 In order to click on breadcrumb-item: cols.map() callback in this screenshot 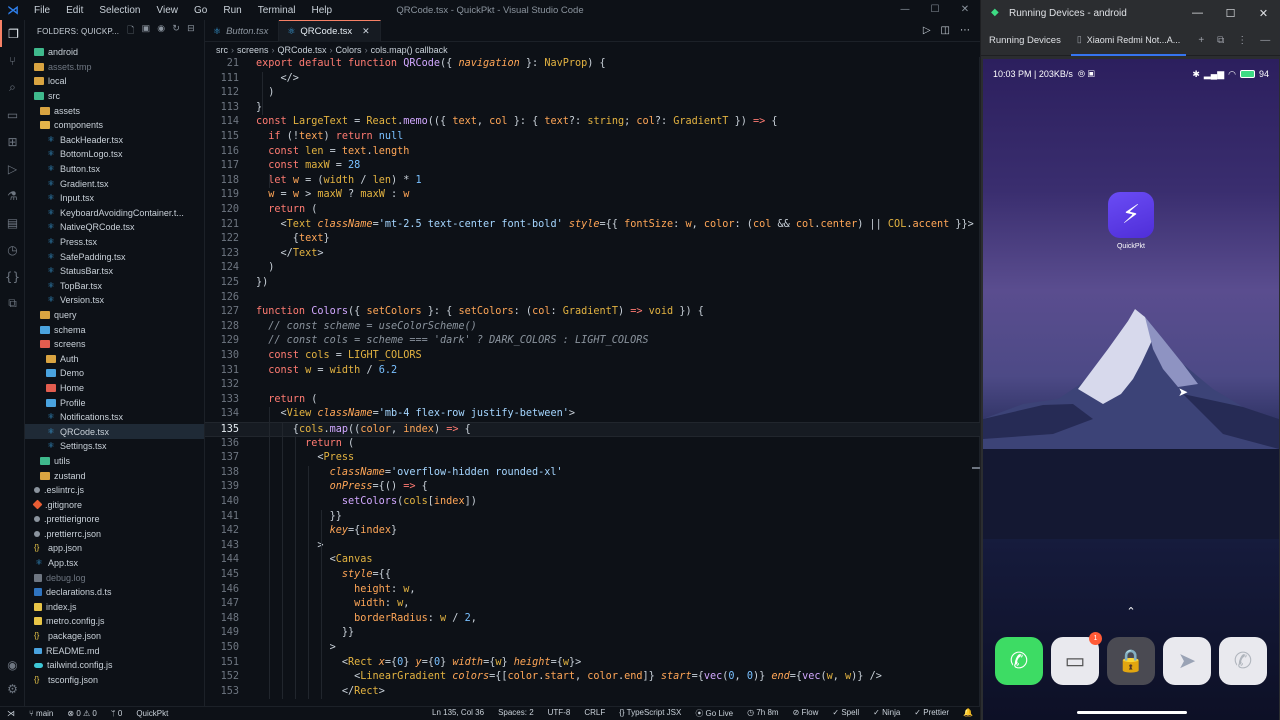, I will do `click(409, 50)`.